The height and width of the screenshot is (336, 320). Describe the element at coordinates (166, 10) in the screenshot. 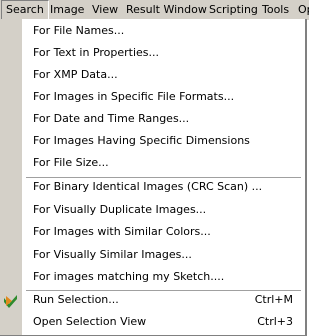

I see `menu-result-window: Result Window` at that location.